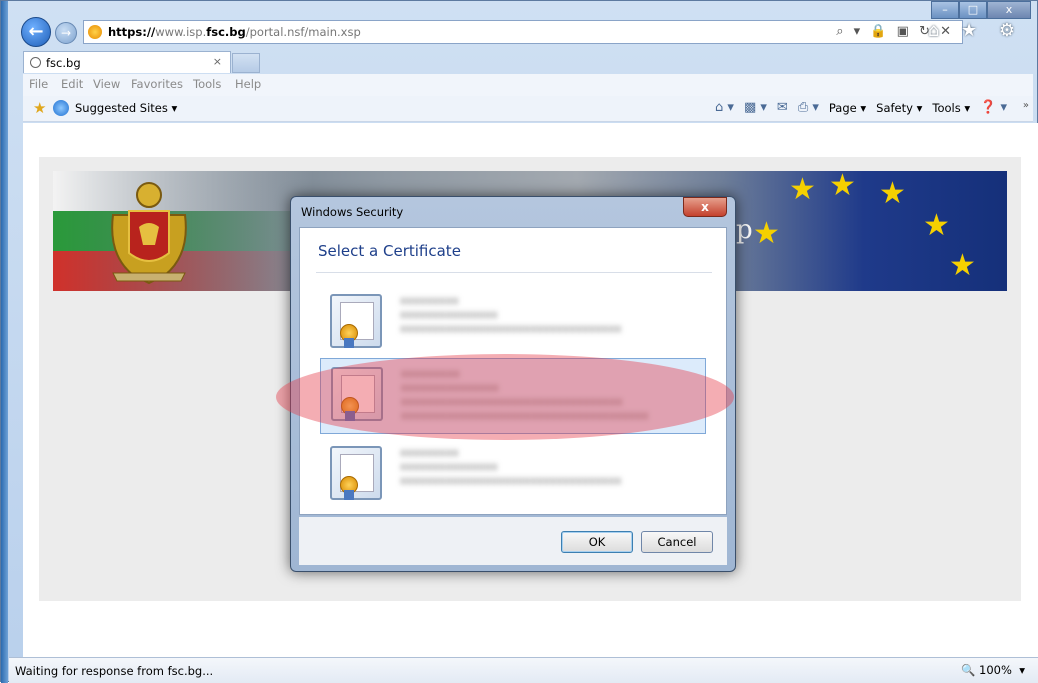 The height and width of the screenshot is (683, 1038). What do you see at coordinates (63, 63) in the screenshot?
I see `tab-title: fsc.bg` at bounding box center [63, 63].